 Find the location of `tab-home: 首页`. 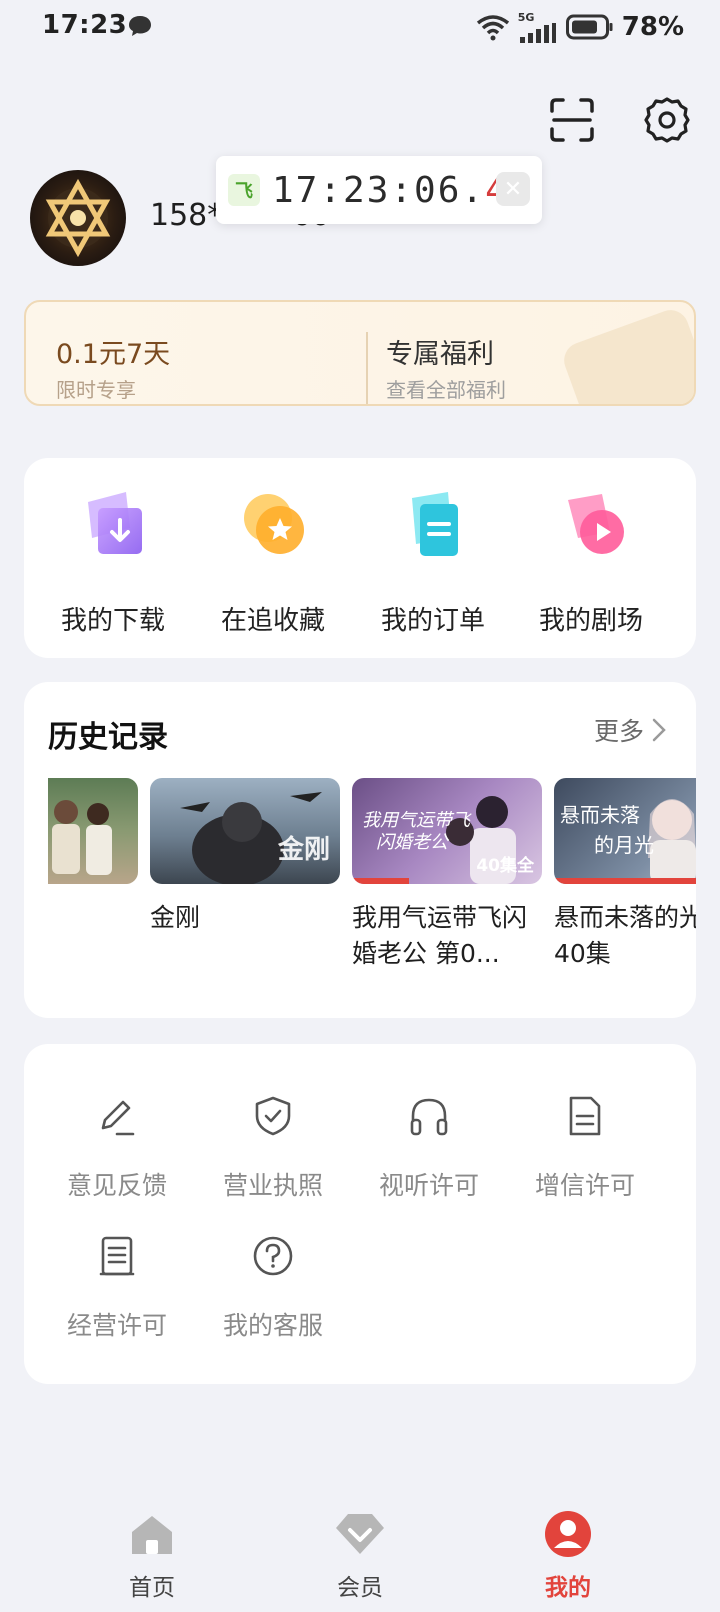

tab-home: 首页 is located at coordinates (152, 1556).